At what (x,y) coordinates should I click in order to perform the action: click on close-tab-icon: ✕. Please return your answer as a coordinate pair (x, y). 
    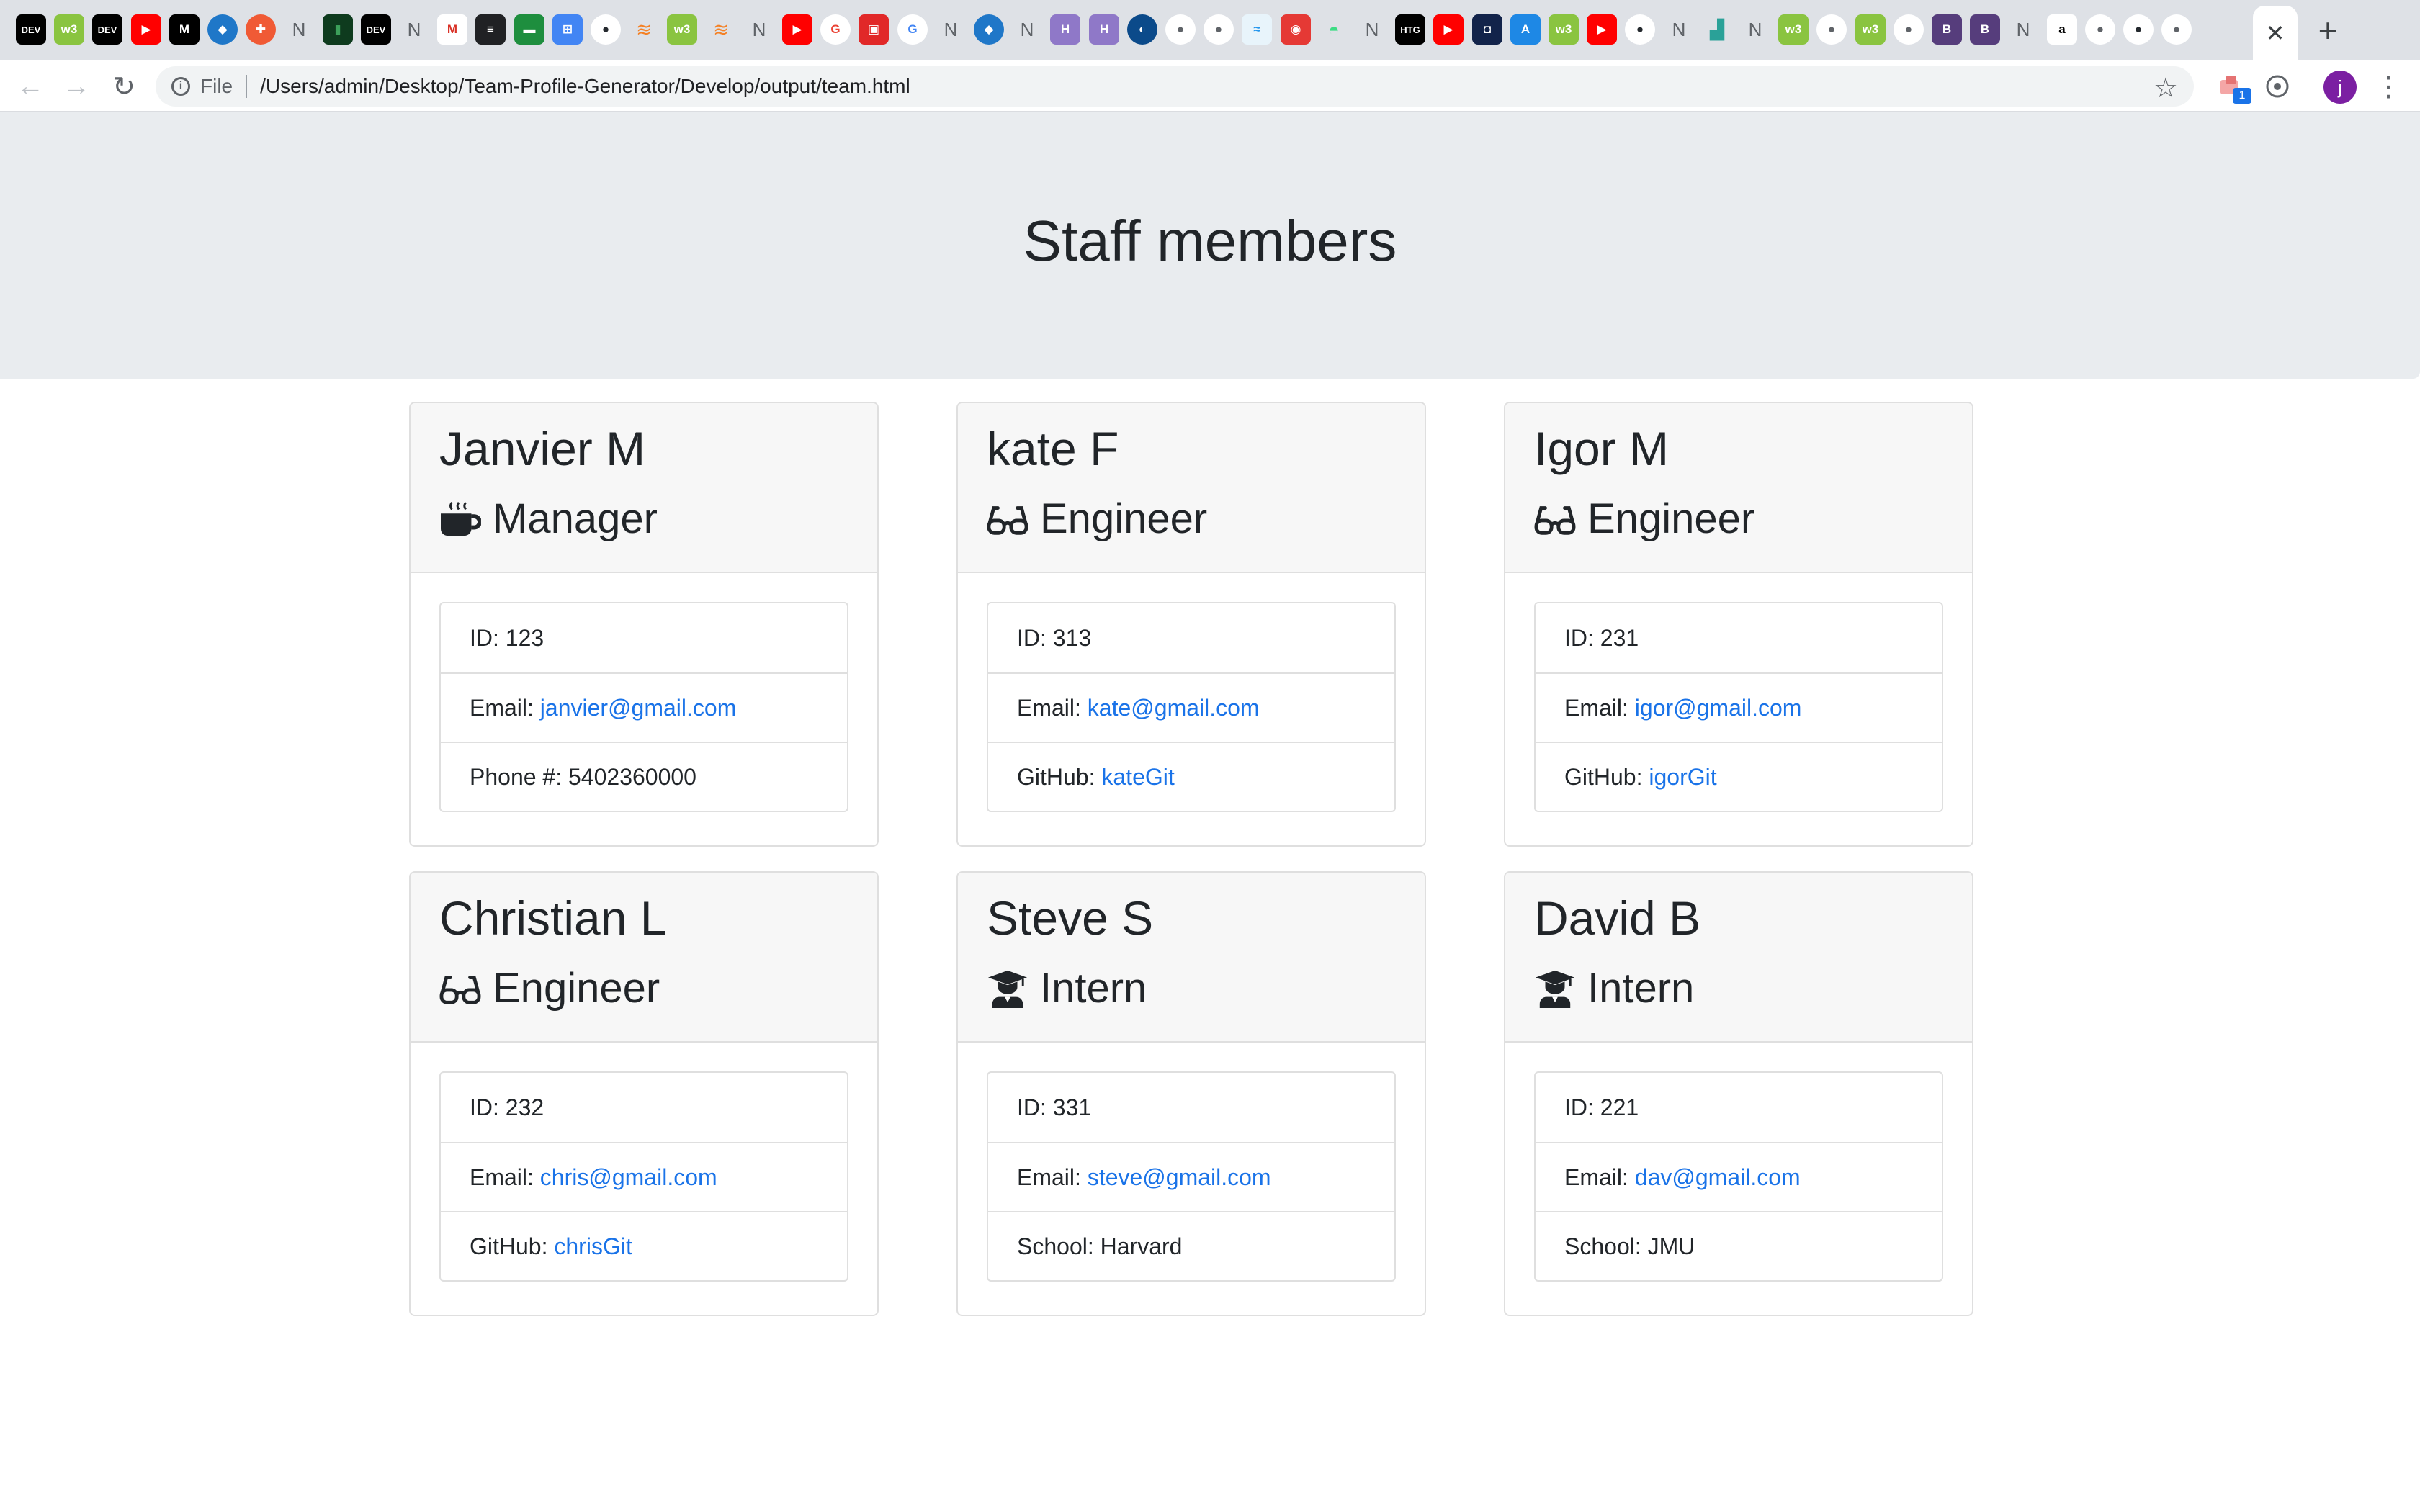
    Looking at the image, I should click on (2275, 33).